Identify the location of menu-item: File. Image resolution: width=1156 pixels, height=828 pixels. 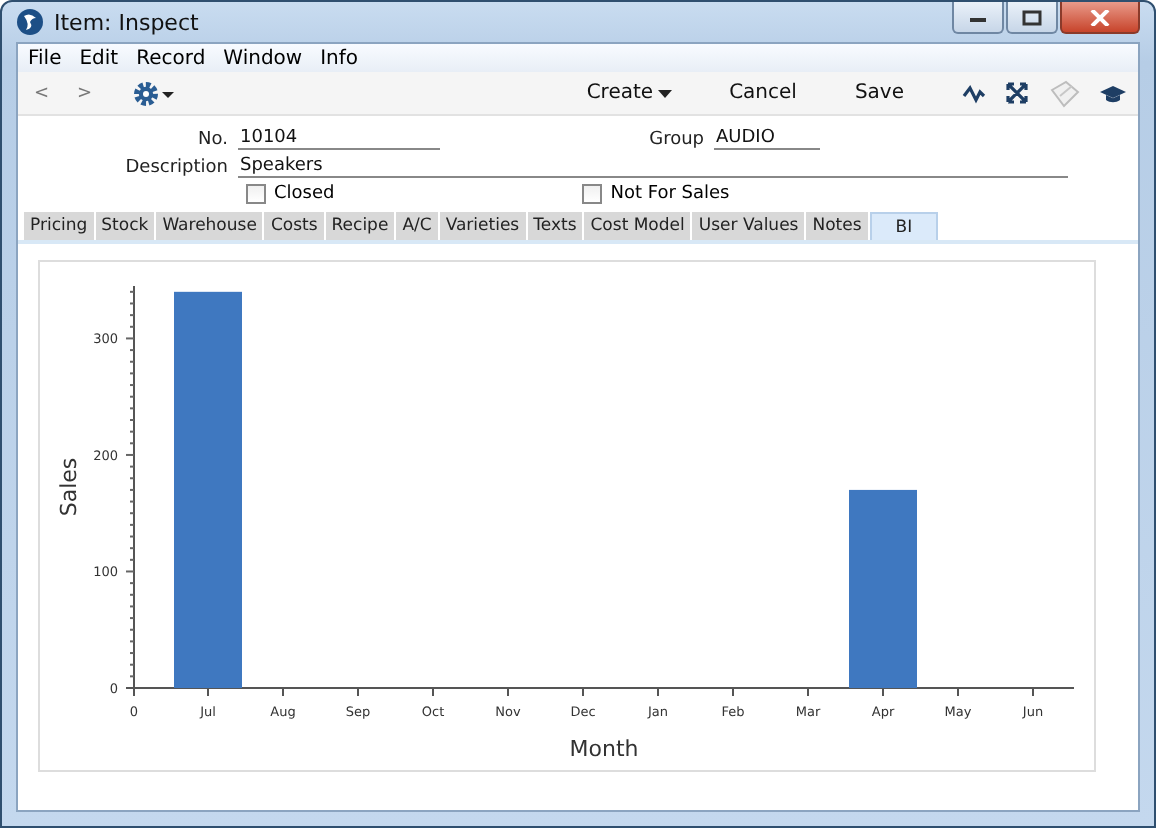
(48, 58).